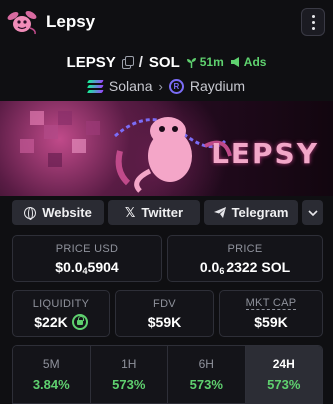 The width and height of the screenshot is (333, 404). I want to click on chevron-right-icon: ›, so click(160, 86).